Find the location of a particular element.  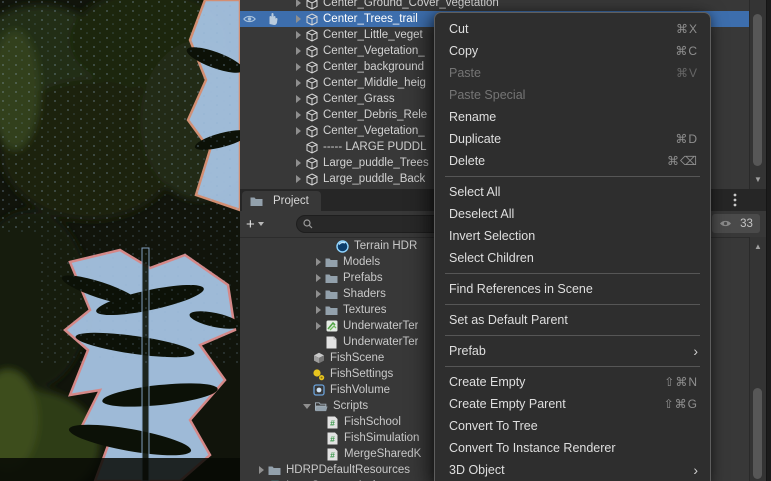

menu-item: Copy ⌘C is located at coordinates (572, 51).